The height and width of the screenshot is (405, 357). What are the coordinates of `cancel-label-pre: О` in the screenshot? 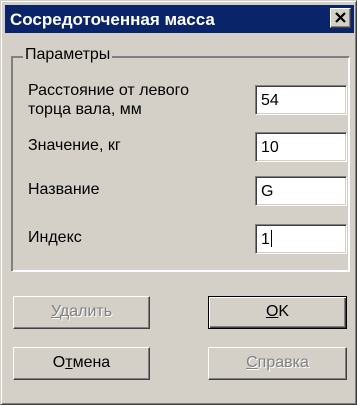 It's located at (59, 362).